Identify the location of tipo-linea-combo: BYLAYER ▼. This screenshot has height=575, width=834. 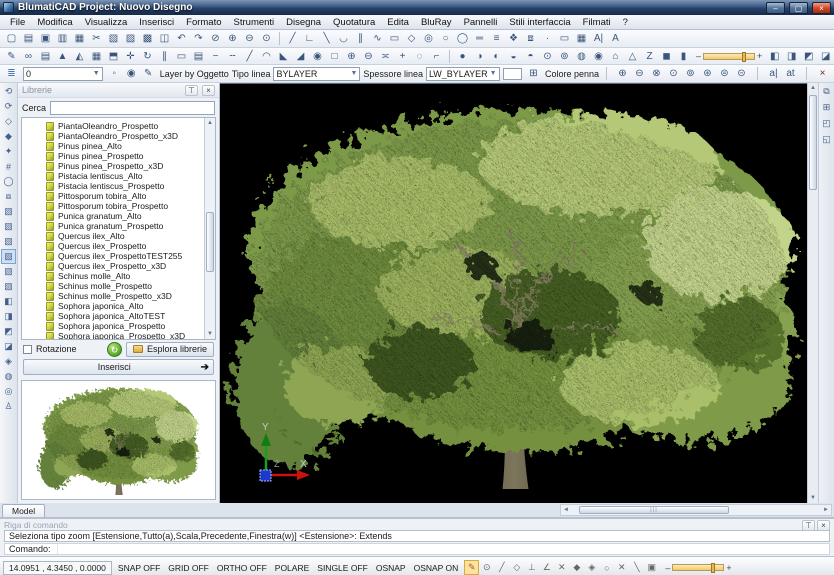
(317, 73).